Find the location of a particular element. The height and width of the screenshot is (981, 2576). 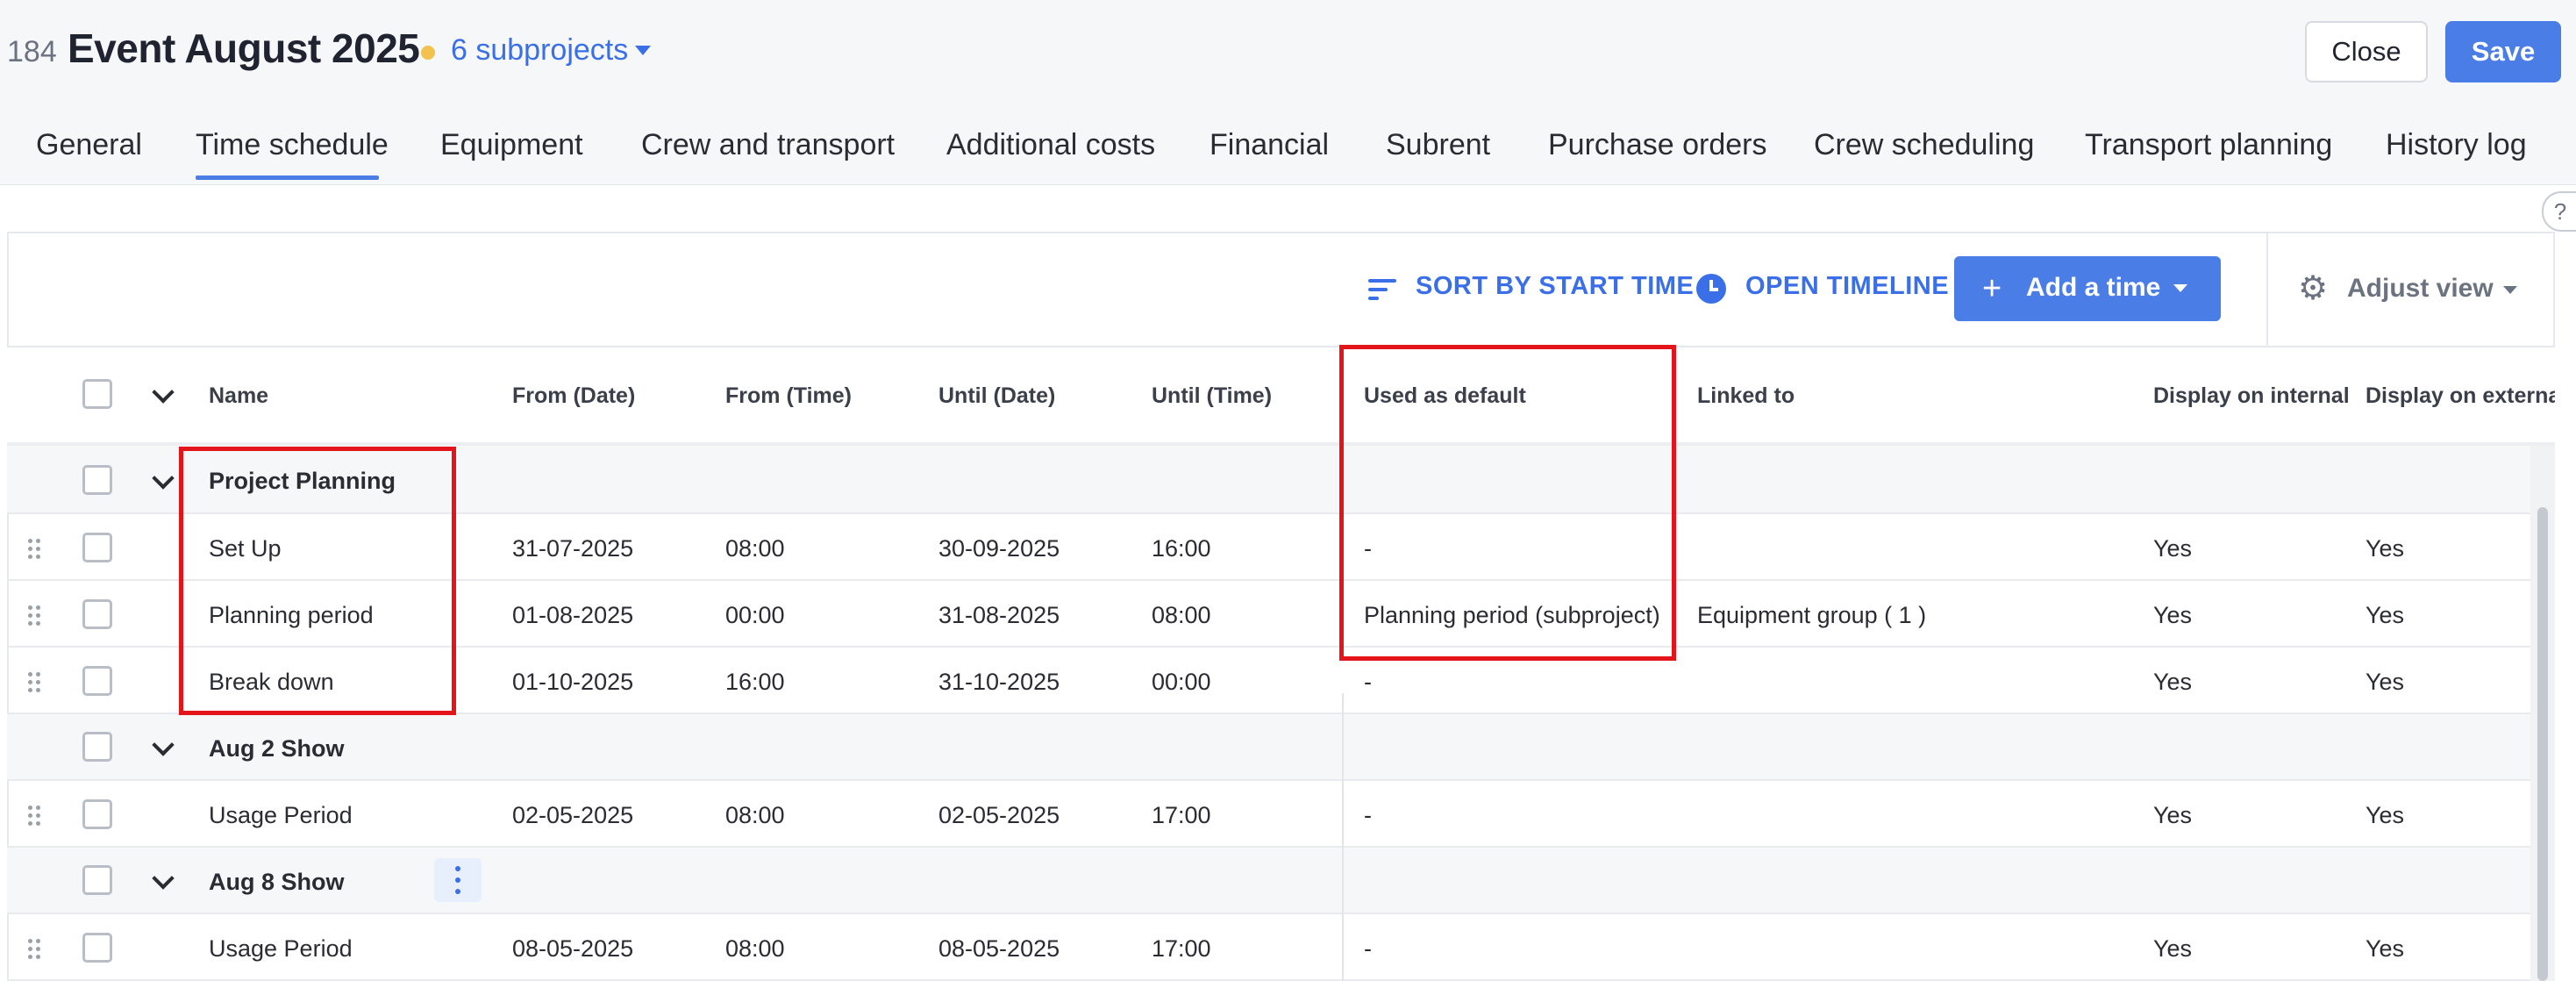

tab-financial: Financial is located at coordinates (1270, 145).